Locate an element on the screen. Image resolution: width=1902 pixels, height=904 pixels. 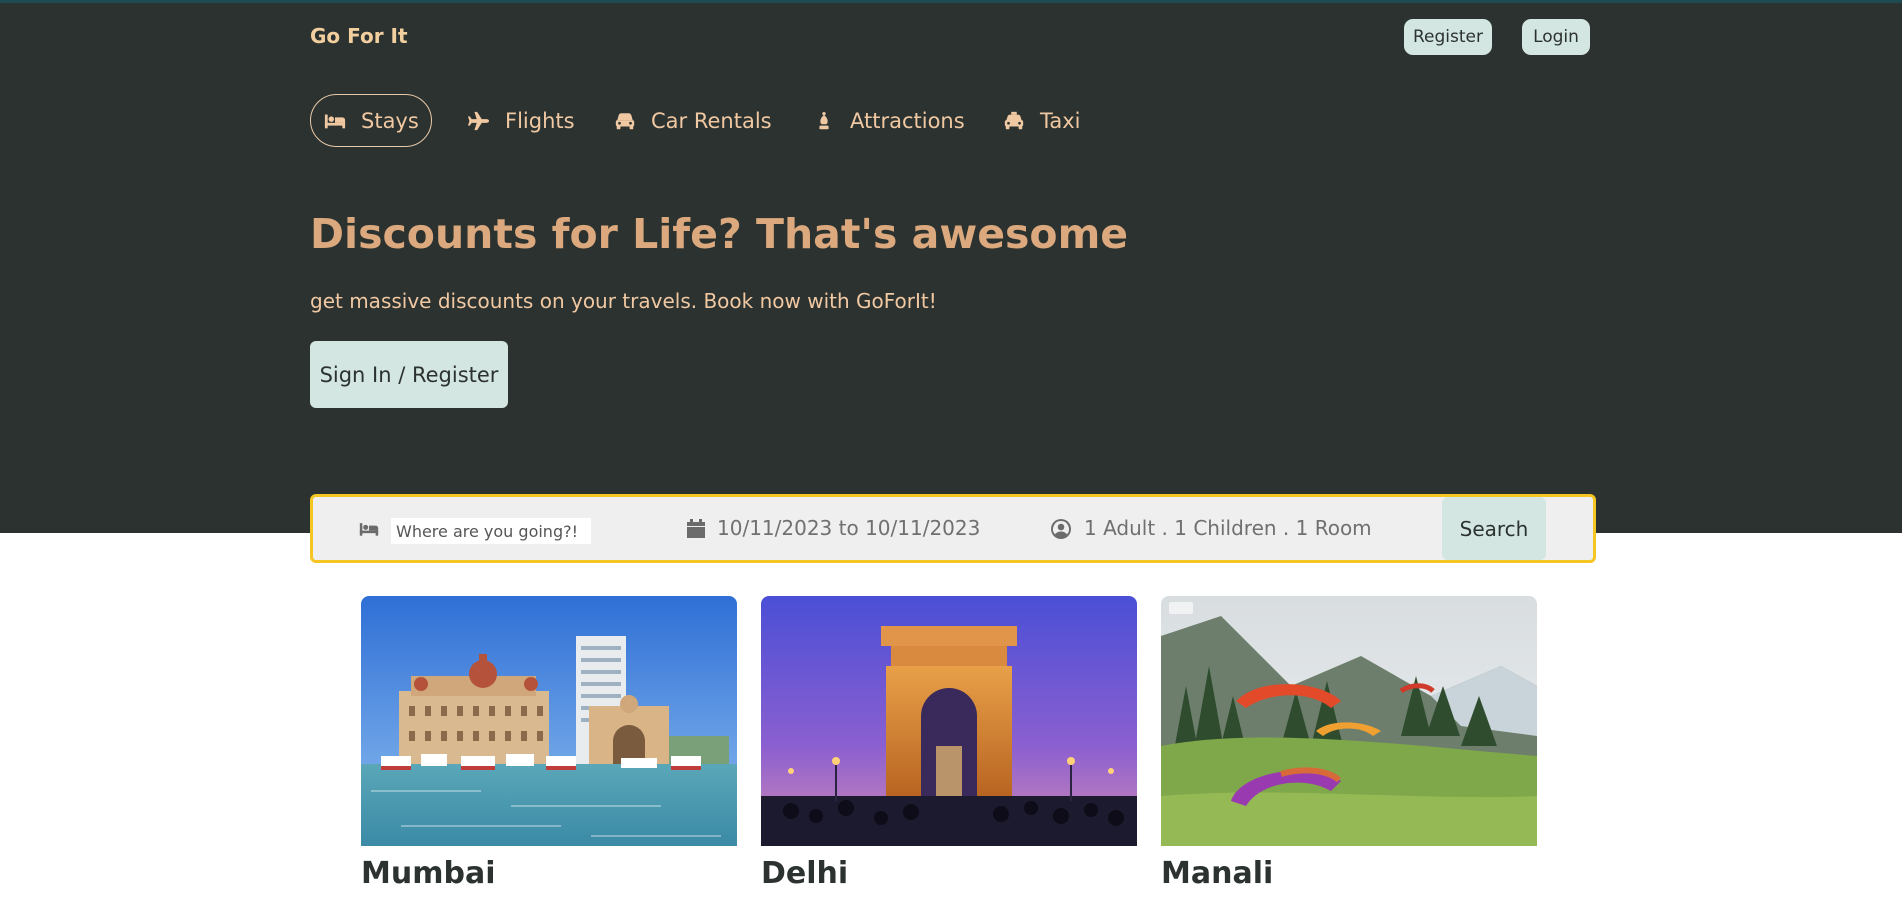
tab-attractions: Attractions is located at coordinates (888, 120).